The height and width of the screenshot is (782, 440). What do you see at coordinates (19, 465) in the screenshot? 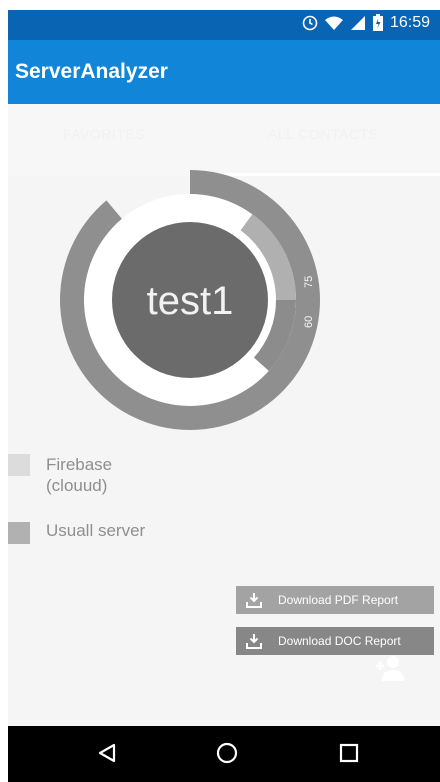
I see `legend-swatch-firebase` at bounding box center [19, 465].